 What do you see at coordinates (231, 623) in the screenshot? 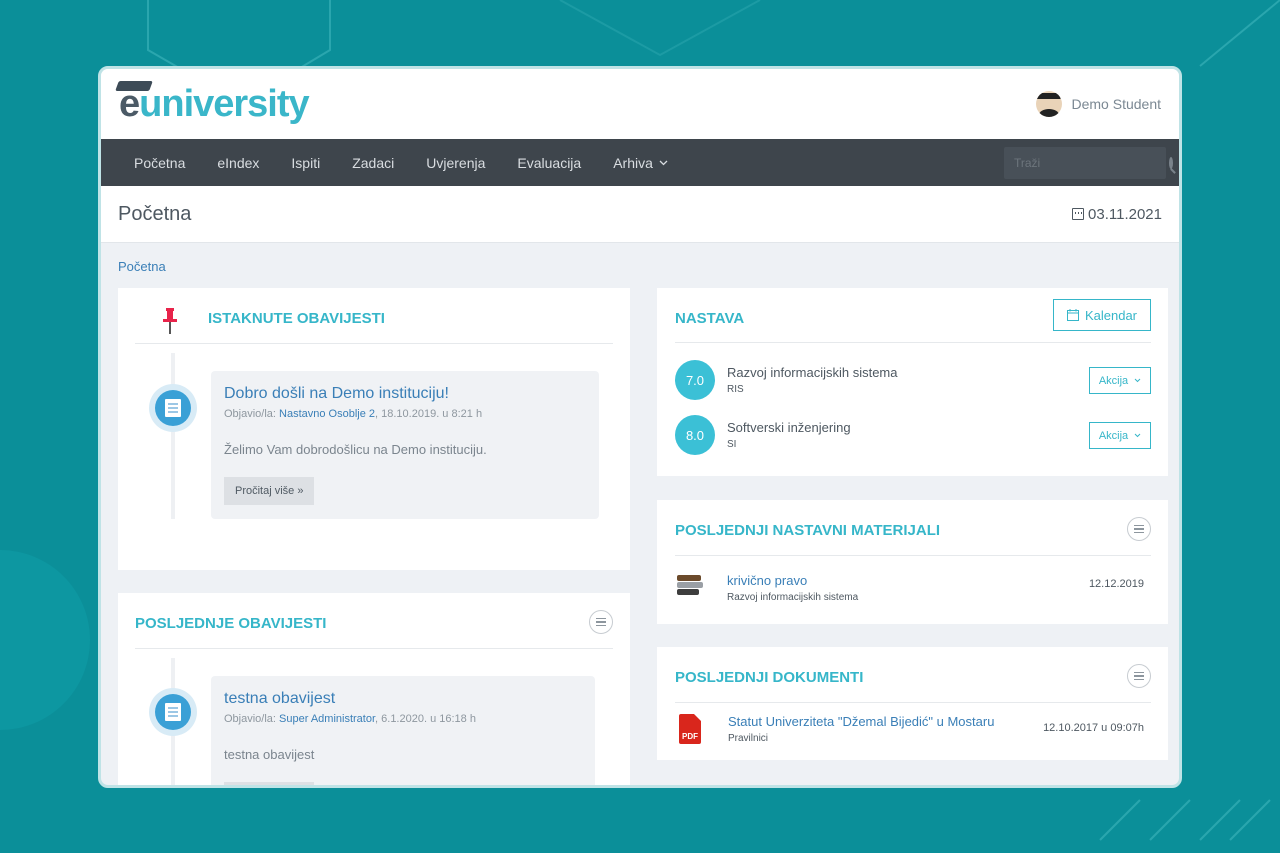
I see `latest-title: POSLJEDNJE OBAVIJESTI` at bounding box center [231, 623].